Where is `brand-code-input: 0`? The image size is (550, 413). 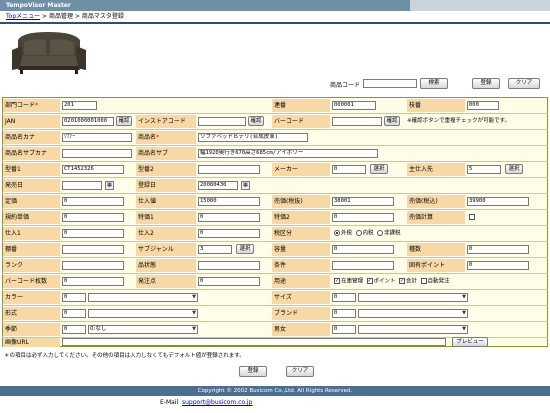 brand-code-input: 0 is located at coordinates (344, 313).